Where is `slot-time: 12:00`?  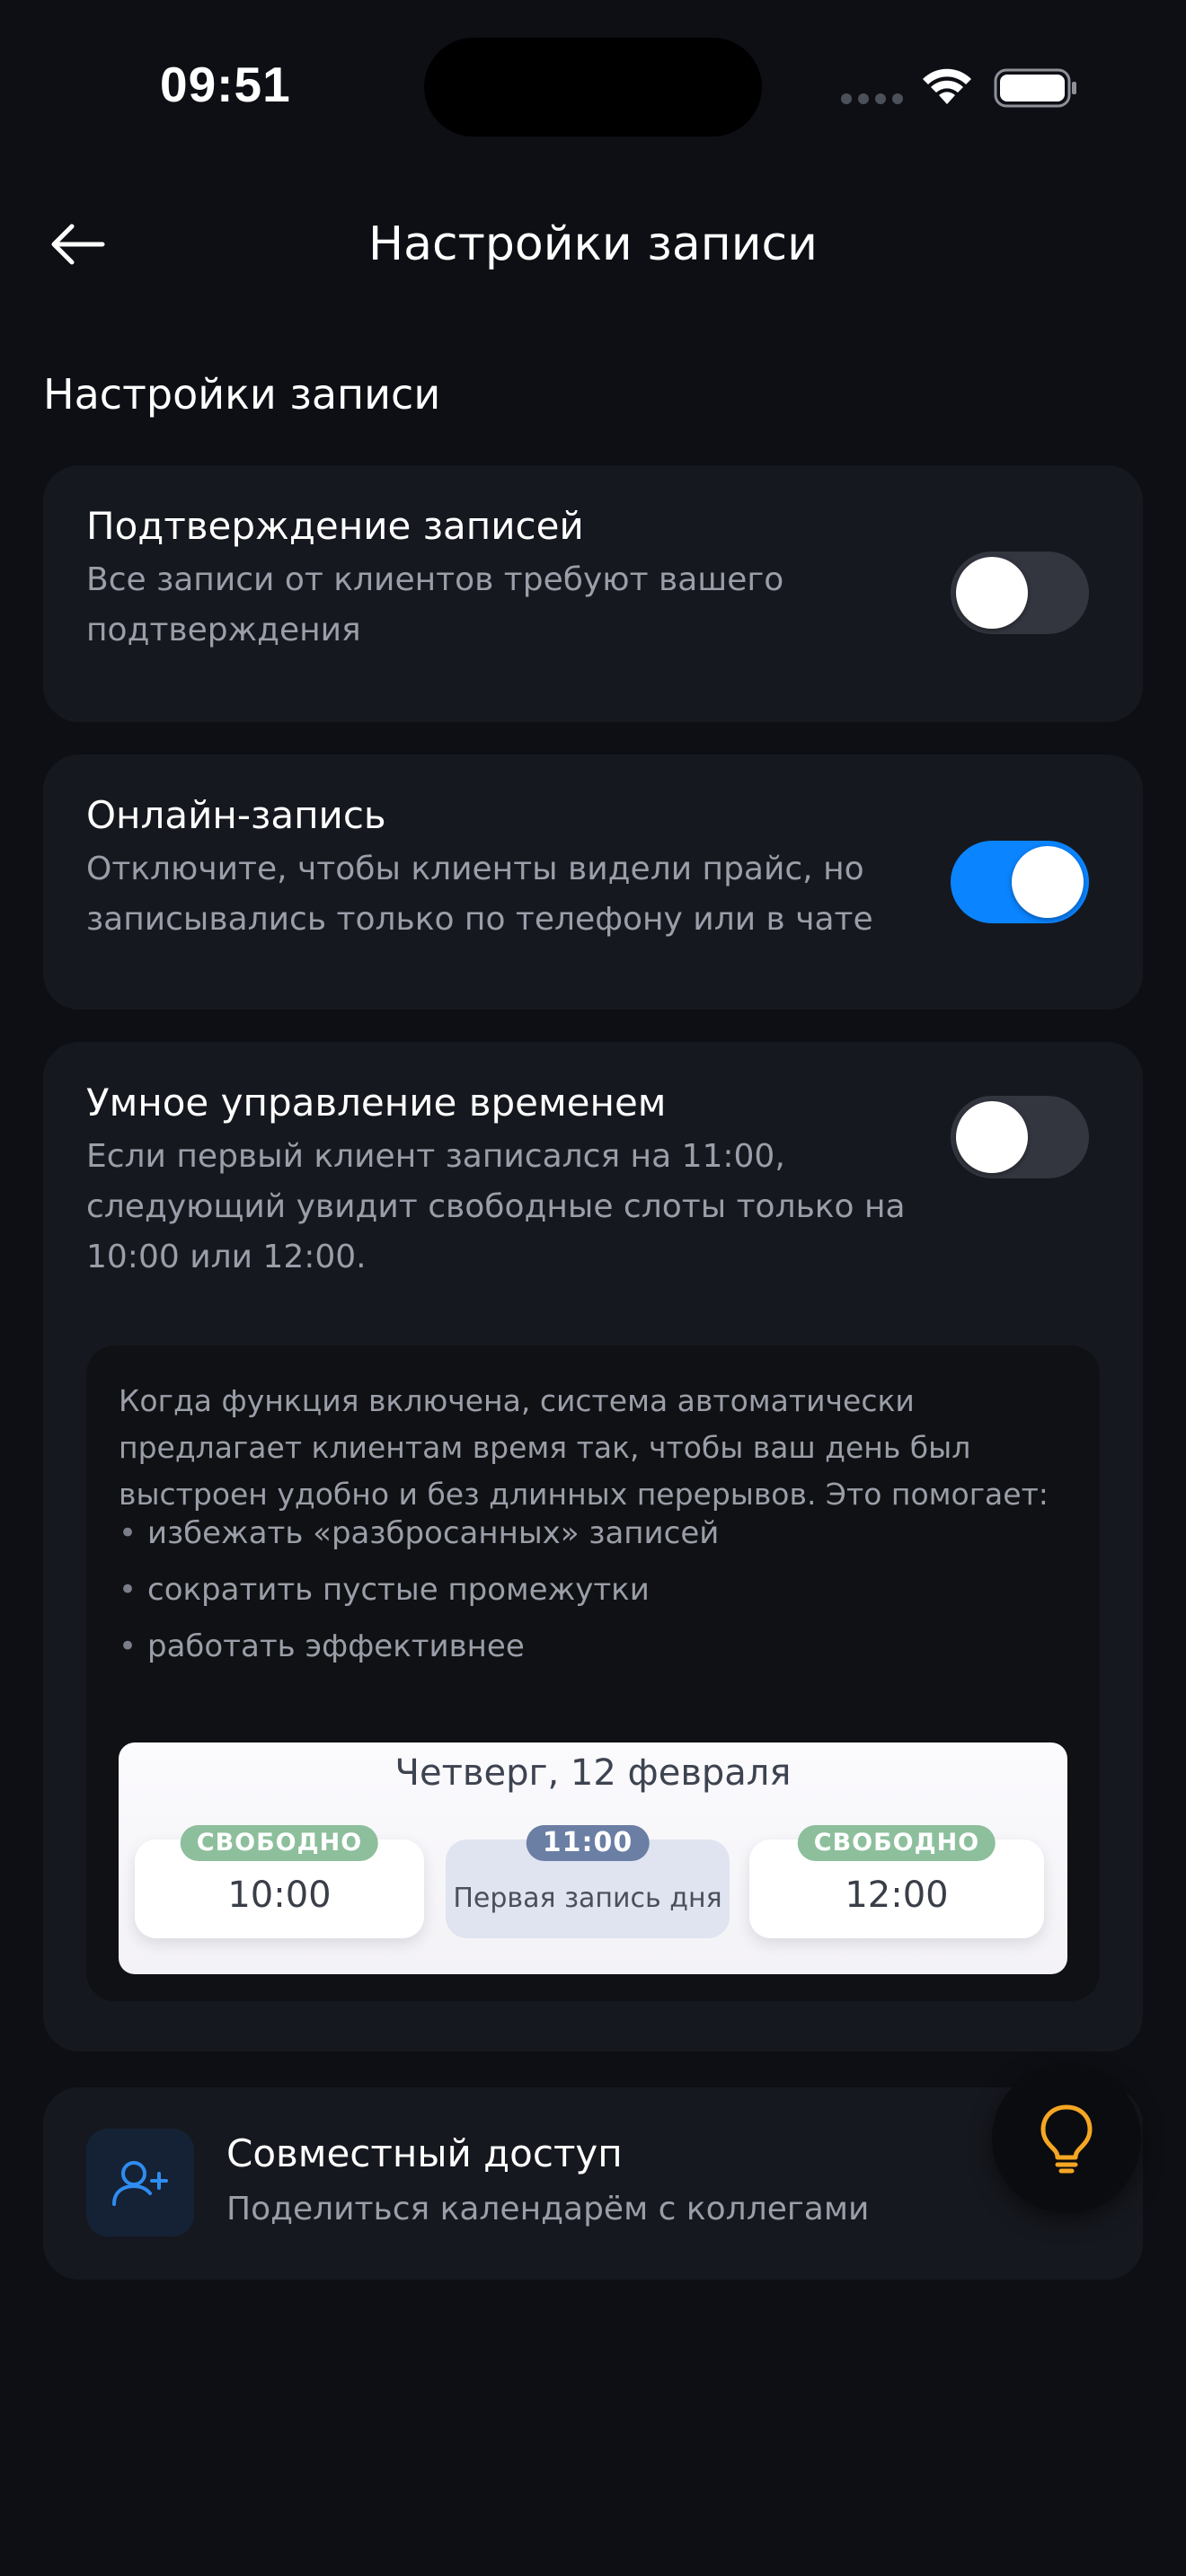 slot-time: 12:00 is located at coordinates (897, 1895).